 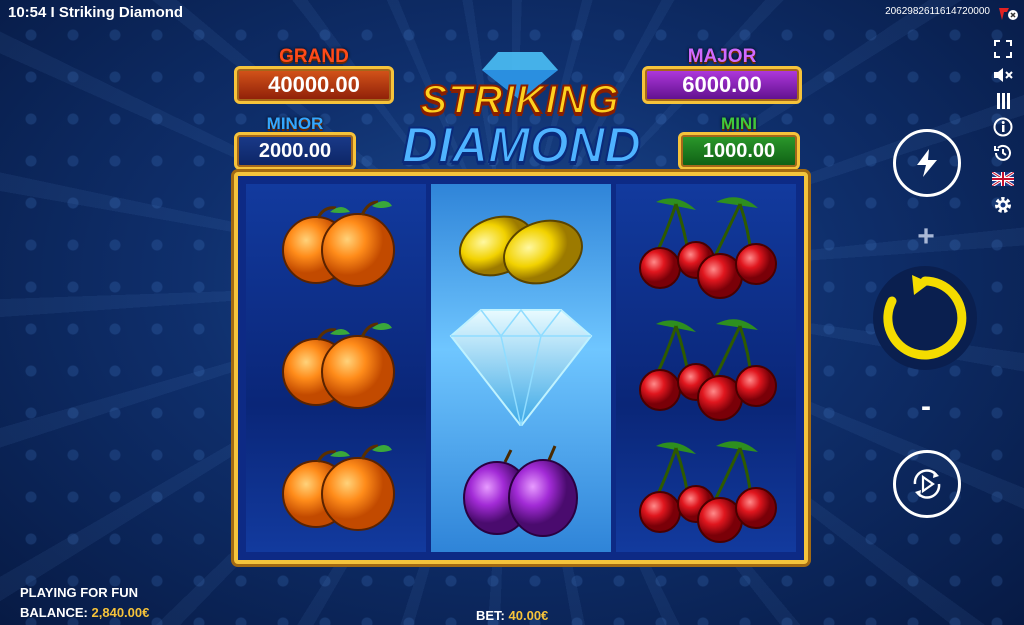 I want to click on jackpot-major-value: 6000.00, so click(x=722, y=84).